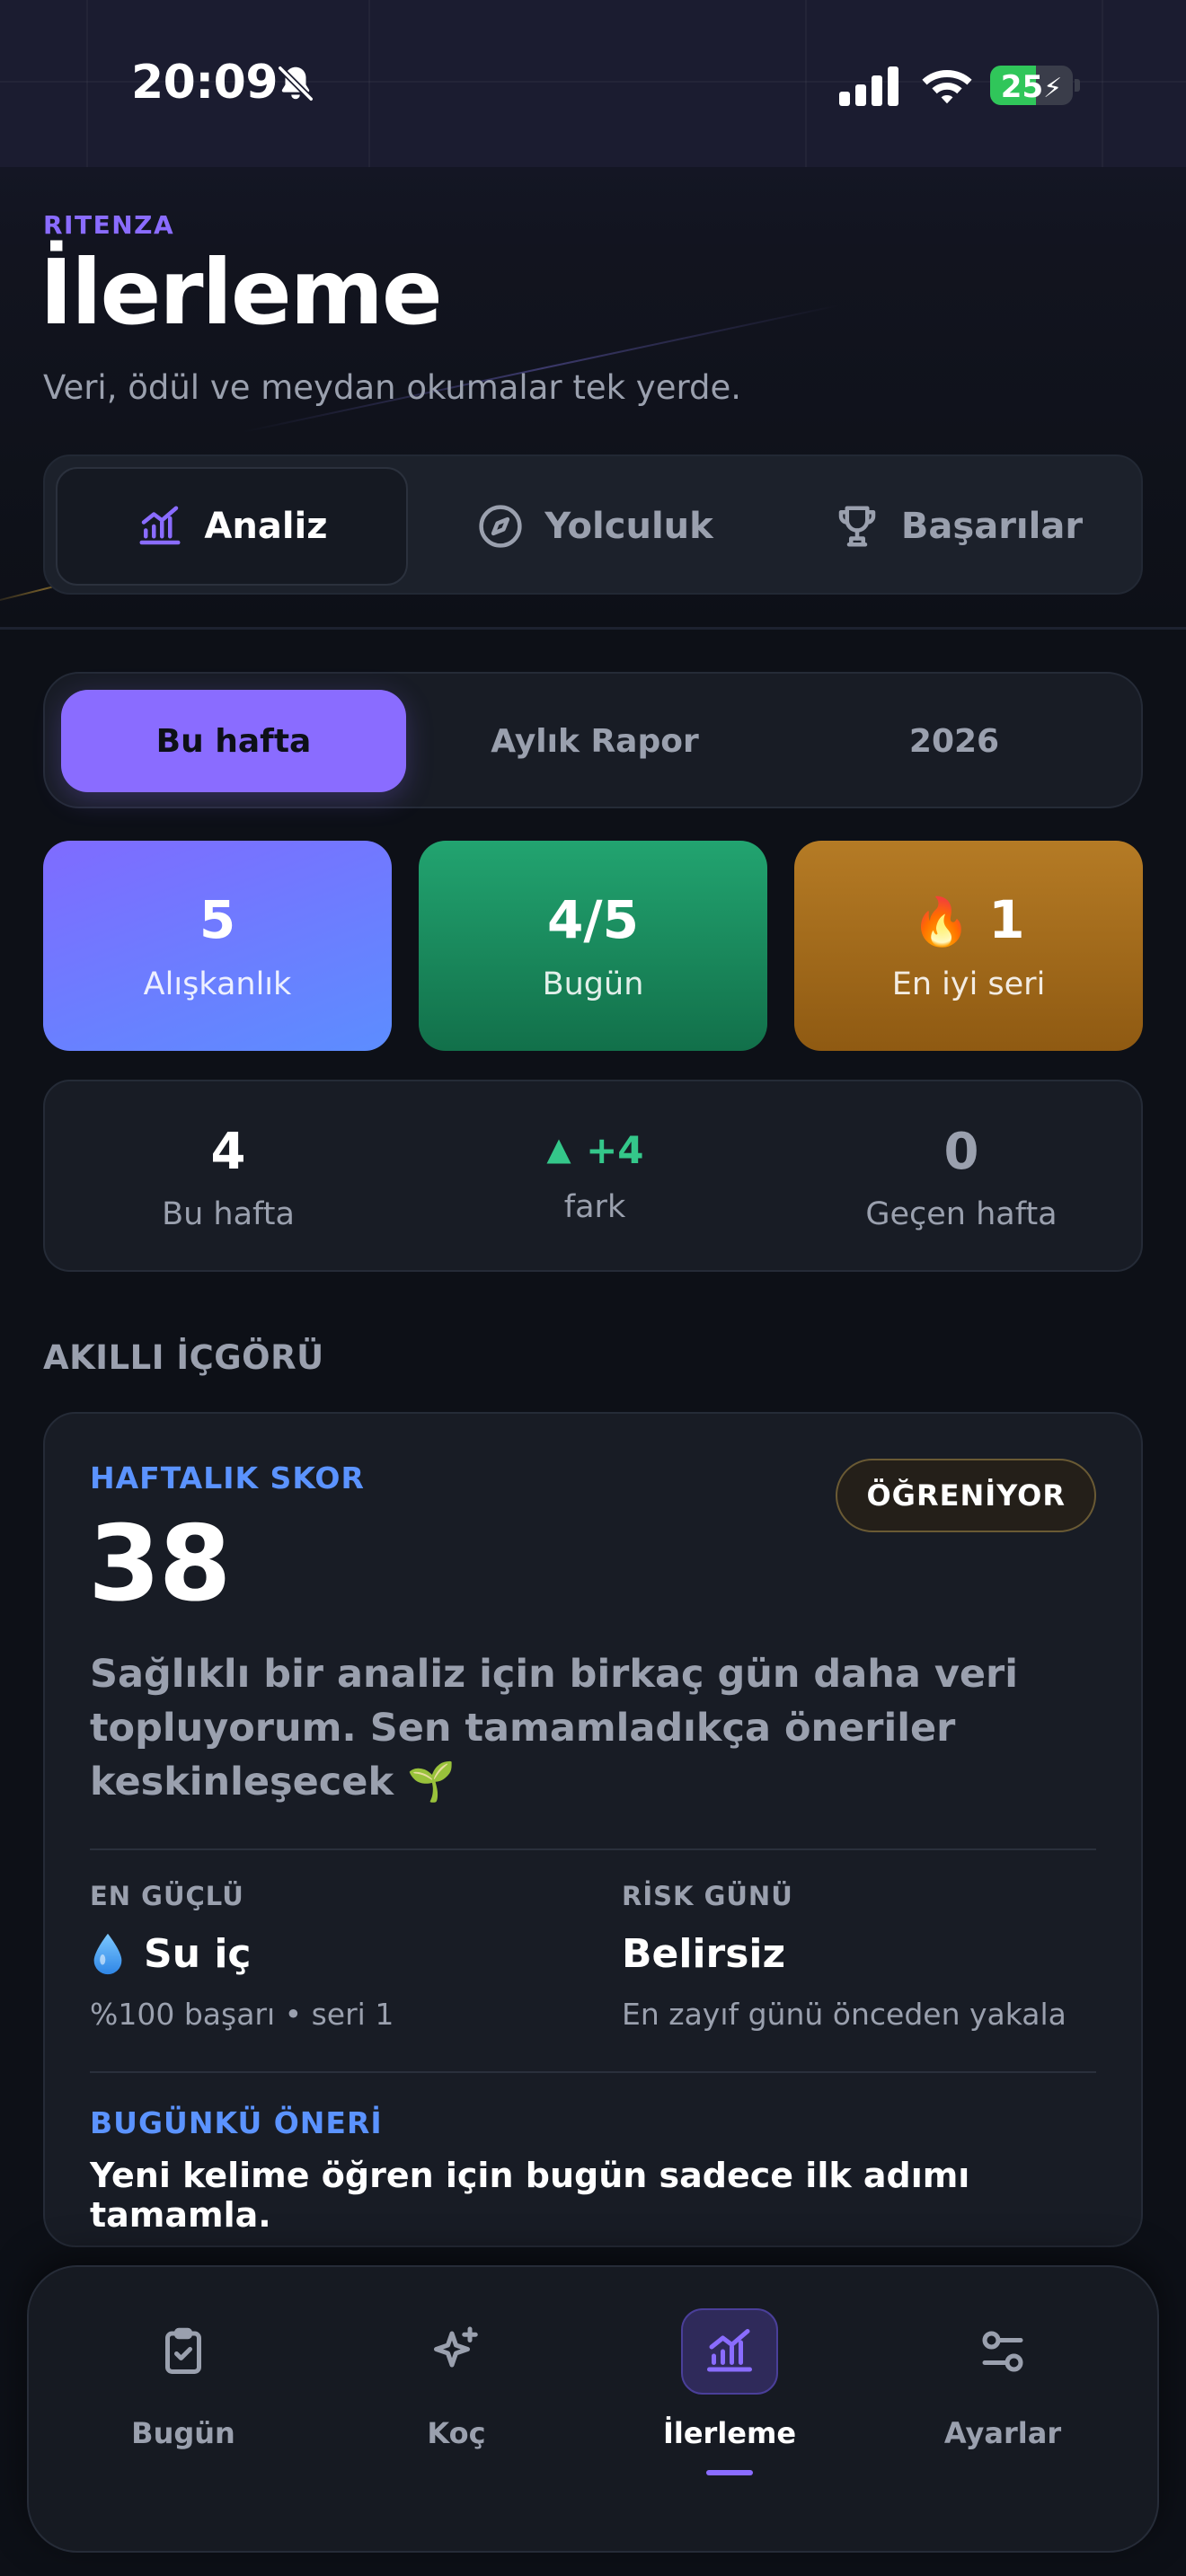 This screenshot has height=2576, width=1186. Describe the element at coordinates (595, 1150) in the screenshot. I see `diff-value: +4` at that location.